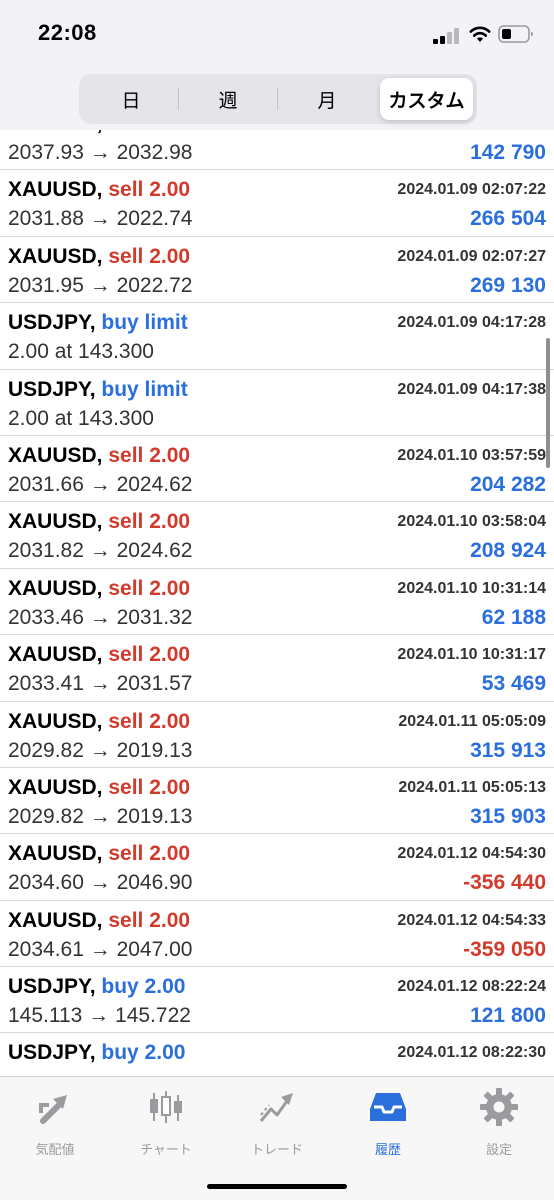  What do you see at coordinates (471, 455) in the screenshot?
I see `trade-datetime: 2024.01.10 03:57:59` at bounding box center [471, 455].